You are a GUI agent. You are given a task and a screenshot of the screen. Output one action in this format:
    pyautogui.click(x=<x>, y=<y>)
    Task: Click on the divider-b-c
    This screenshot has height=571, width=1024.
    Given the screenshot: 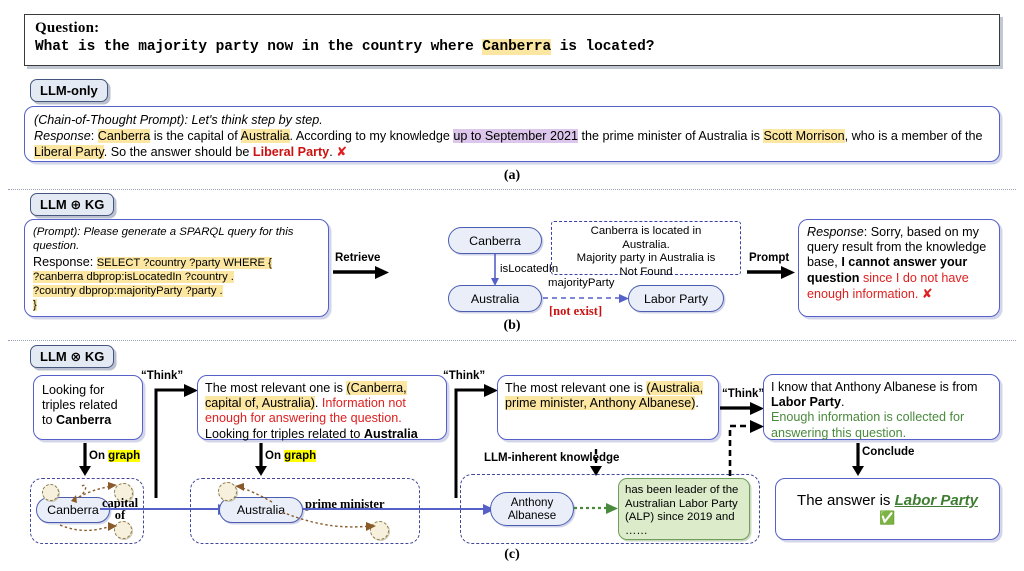 What is the action you would take?
    pyautogui.click(x=512, y=340)
    